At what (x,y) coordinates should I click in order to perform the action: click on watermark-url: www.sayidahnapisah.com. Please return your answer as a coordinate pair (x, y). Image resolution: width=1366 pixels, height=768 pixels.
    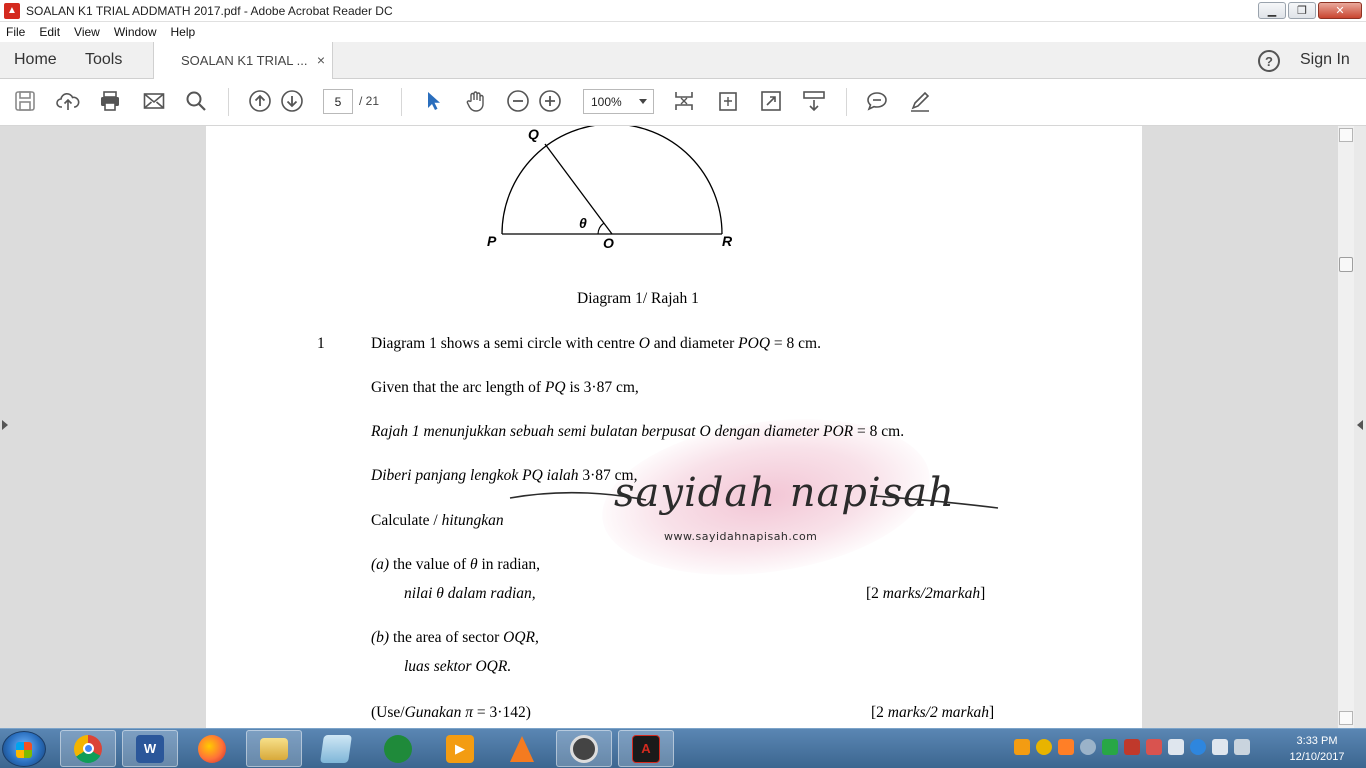
    Looking at the image, I should click on (741, 536).